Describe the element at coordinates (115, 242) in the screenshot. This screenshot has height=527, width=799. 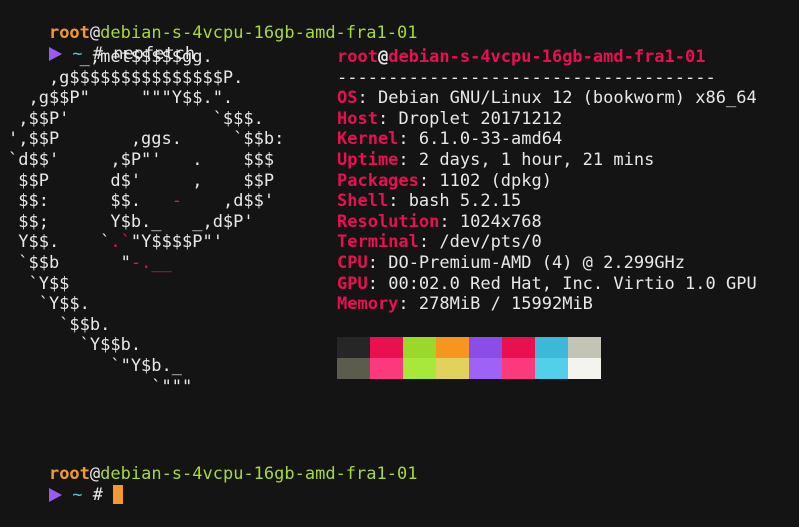
I see `ascii-logo-line: Y$$. `.`"Y$$$$P"'` at that location.